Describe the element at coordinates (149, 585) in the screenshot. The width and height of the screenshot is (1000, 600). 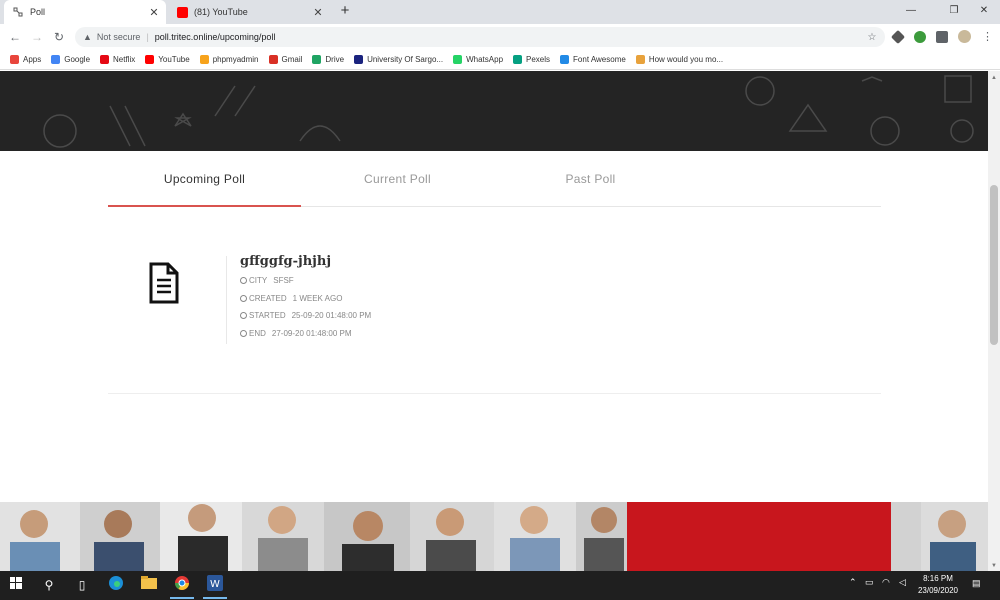
I see `file-explorer-icon` at that location.